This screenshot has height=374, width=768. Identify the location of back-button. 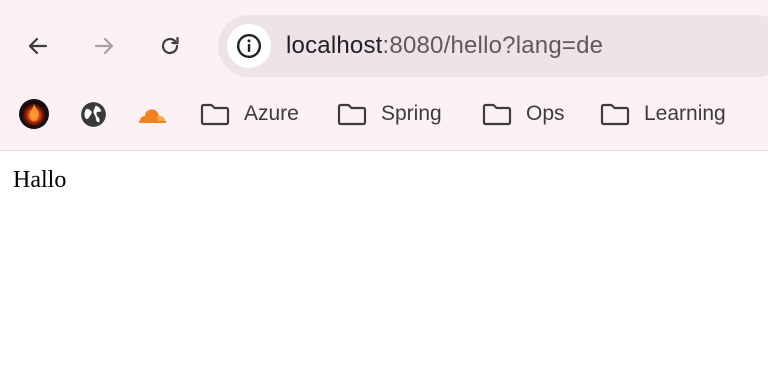
(38, 46).